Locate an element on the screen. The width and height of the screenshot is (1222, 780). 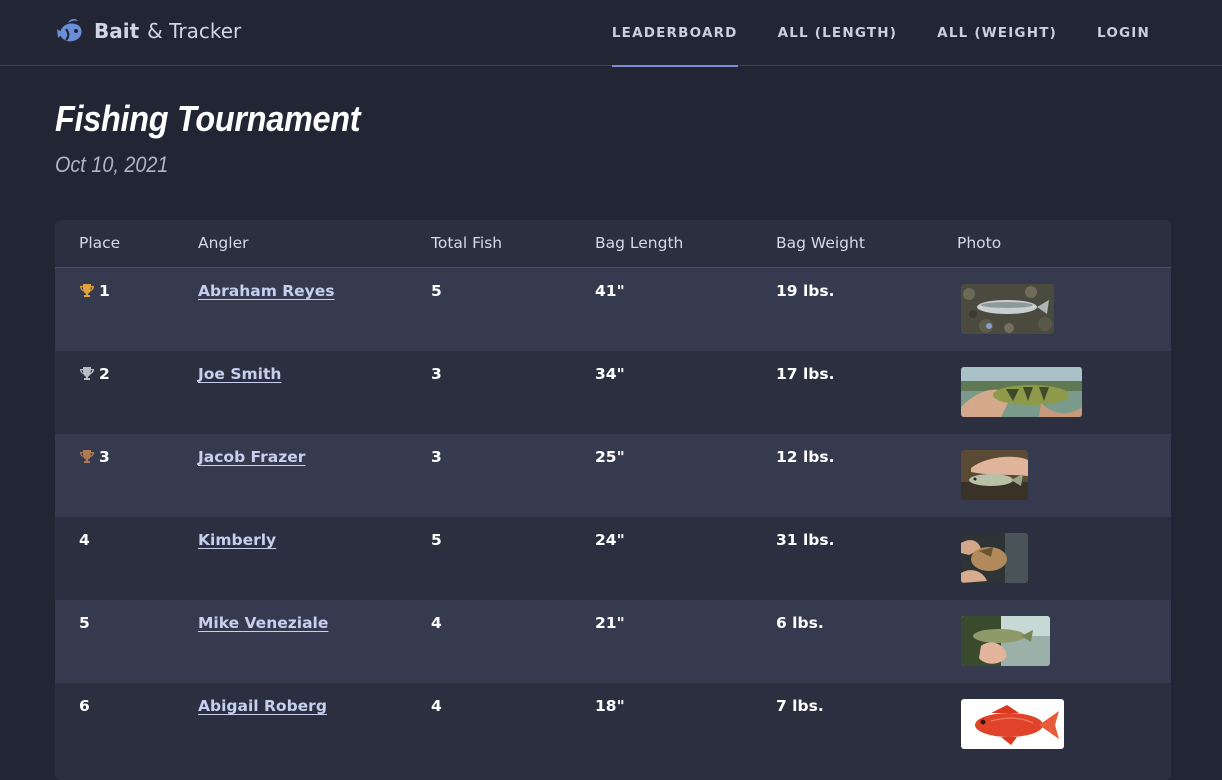
angler-link: Jacob Frazer is located at coordinates (251, 457).